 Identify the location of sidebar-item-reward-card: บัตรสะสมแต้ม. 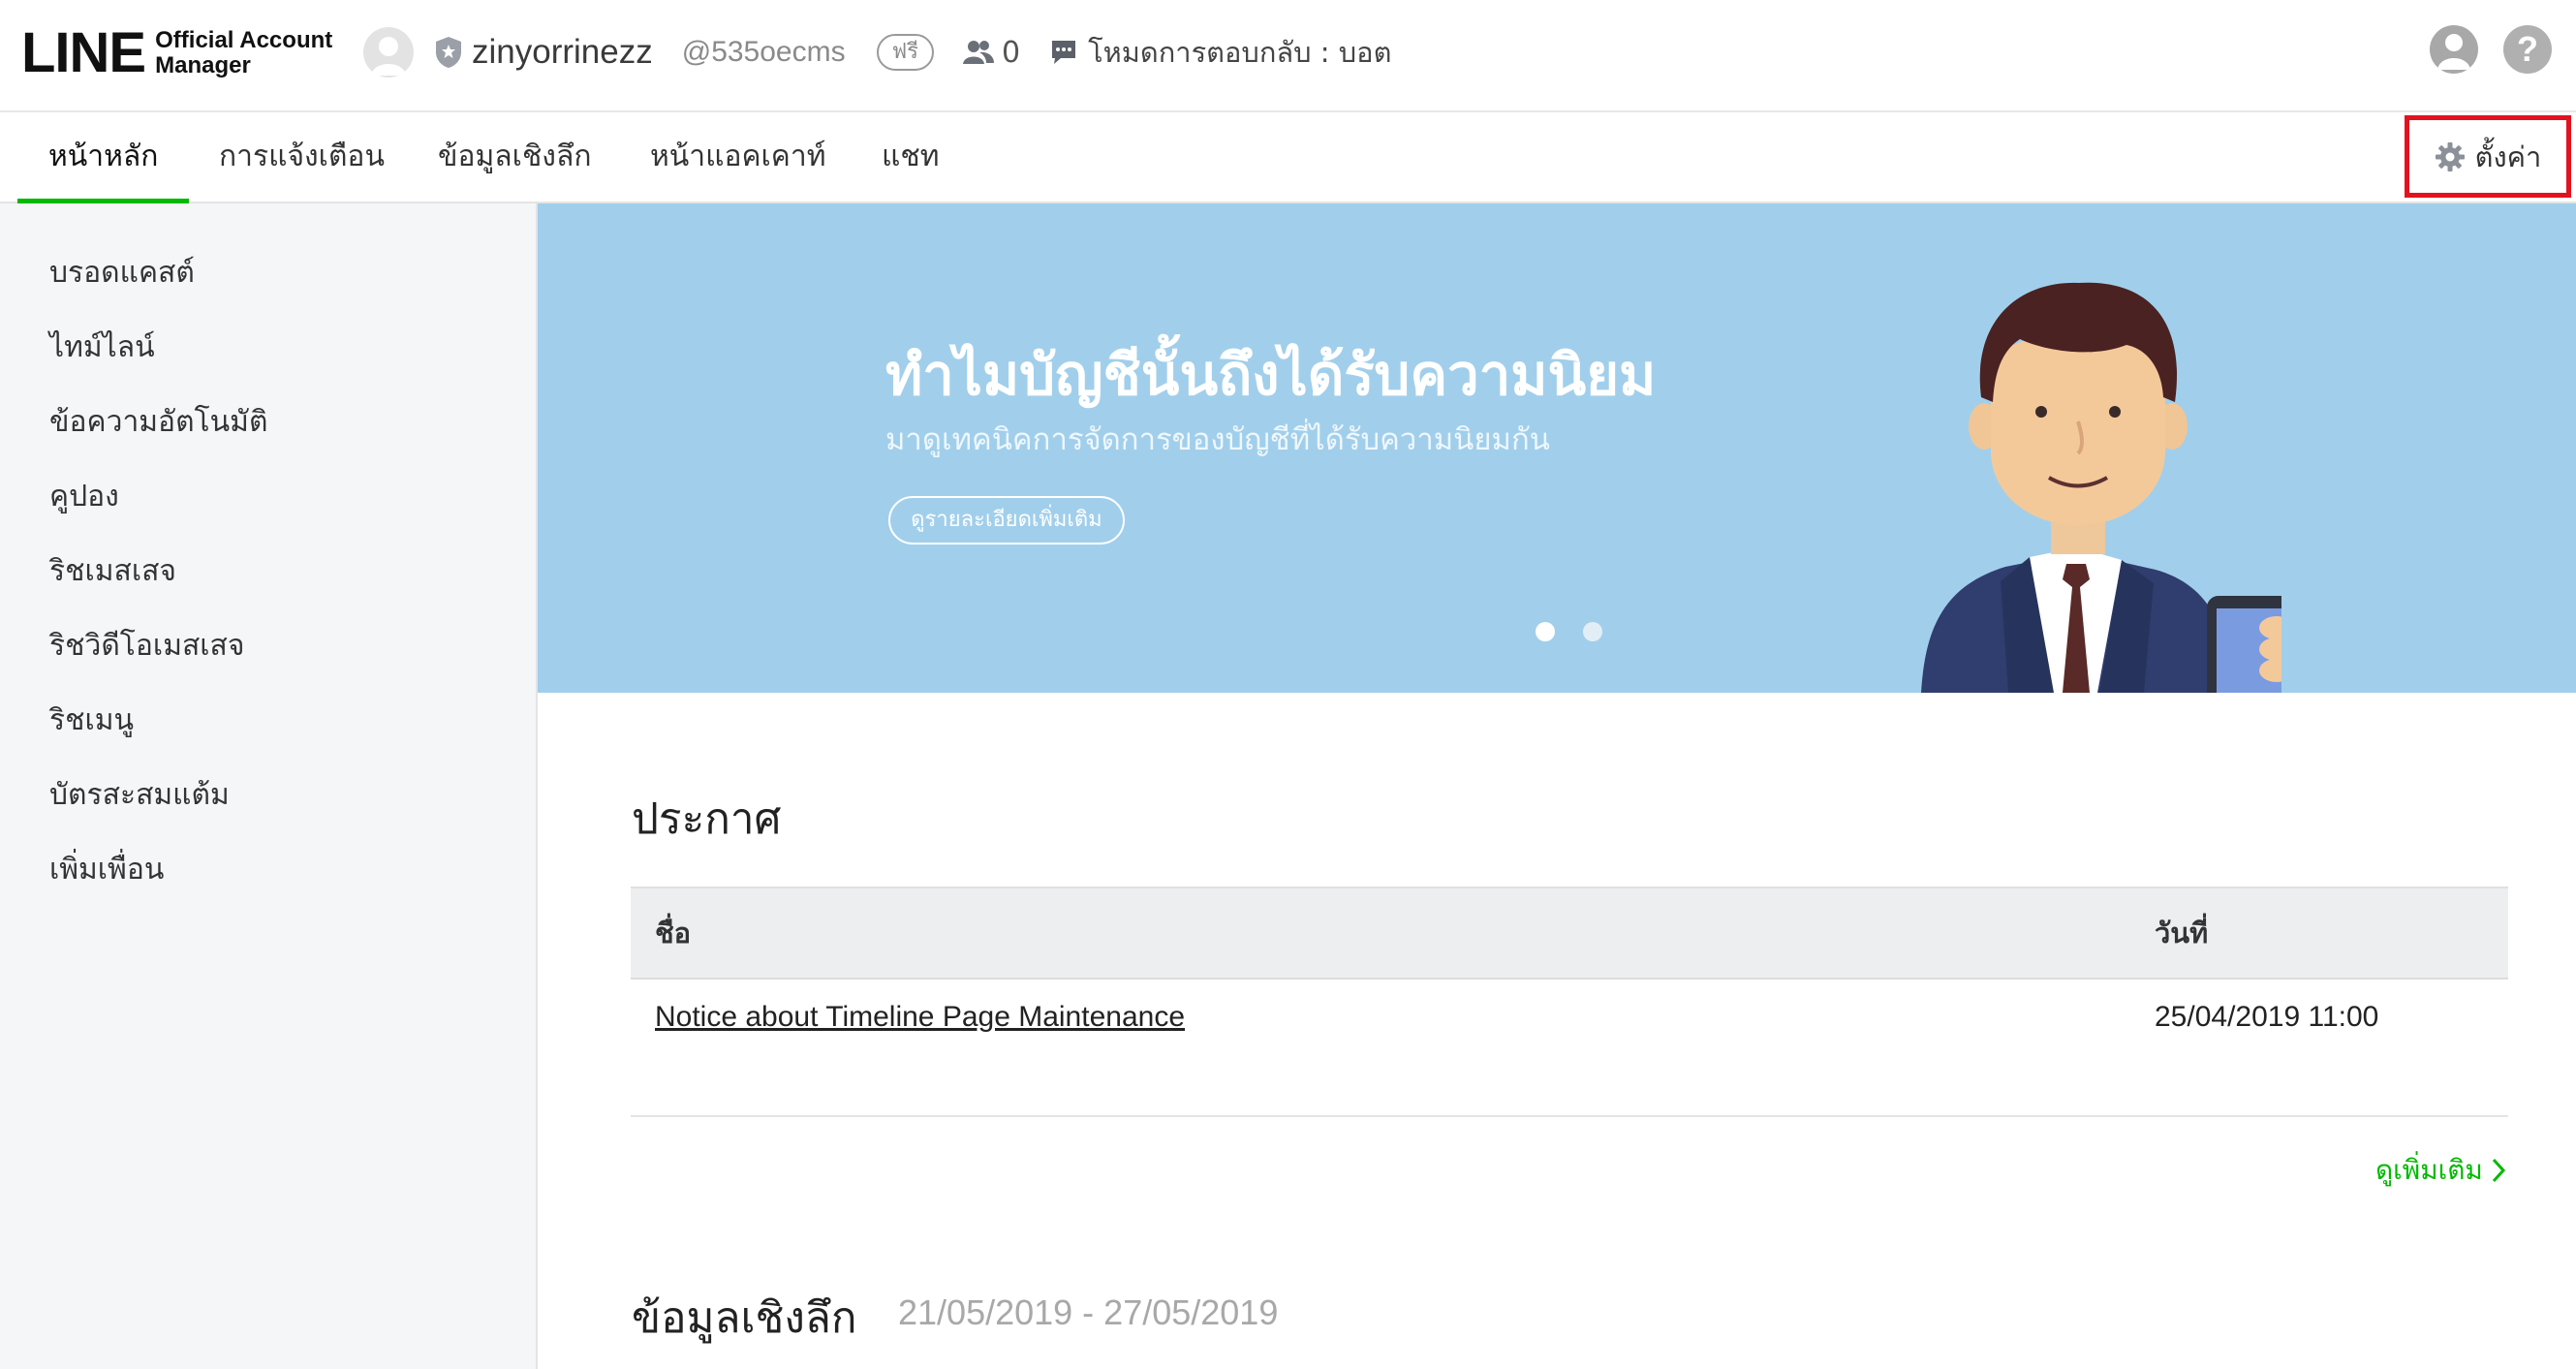
(139, 795).